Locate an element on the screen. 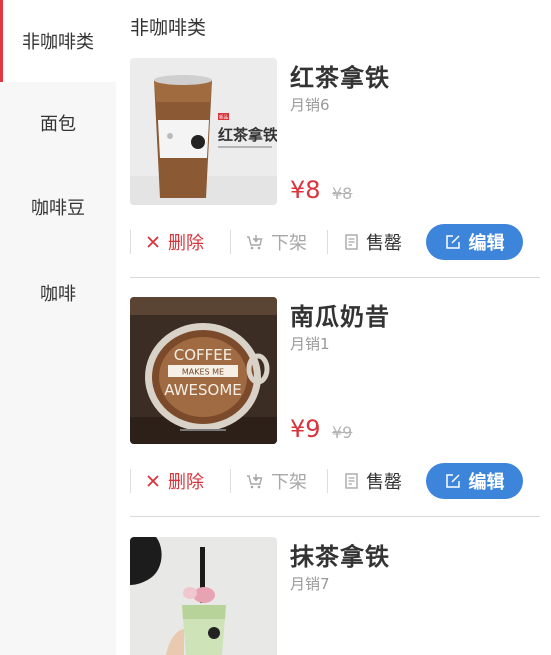 The height and width of the screenshot is (655, 551). svg-text: MAKES ME is located at coordinates (203, 372).